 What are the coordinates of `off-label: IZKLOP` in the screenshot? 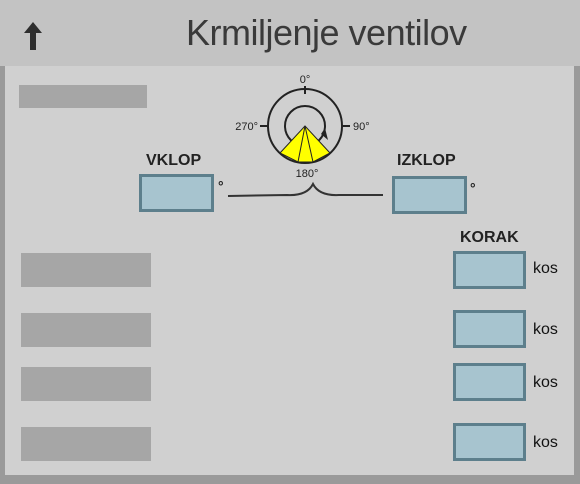 It's located at (426, 160).